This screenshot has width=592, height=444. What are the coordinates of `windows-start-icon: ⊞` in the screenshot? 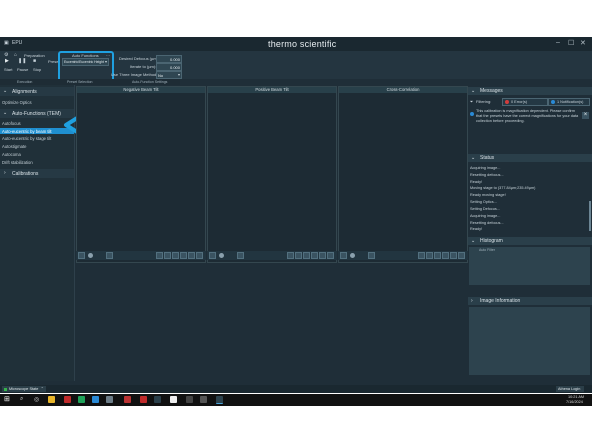 It's located at (7, 399).